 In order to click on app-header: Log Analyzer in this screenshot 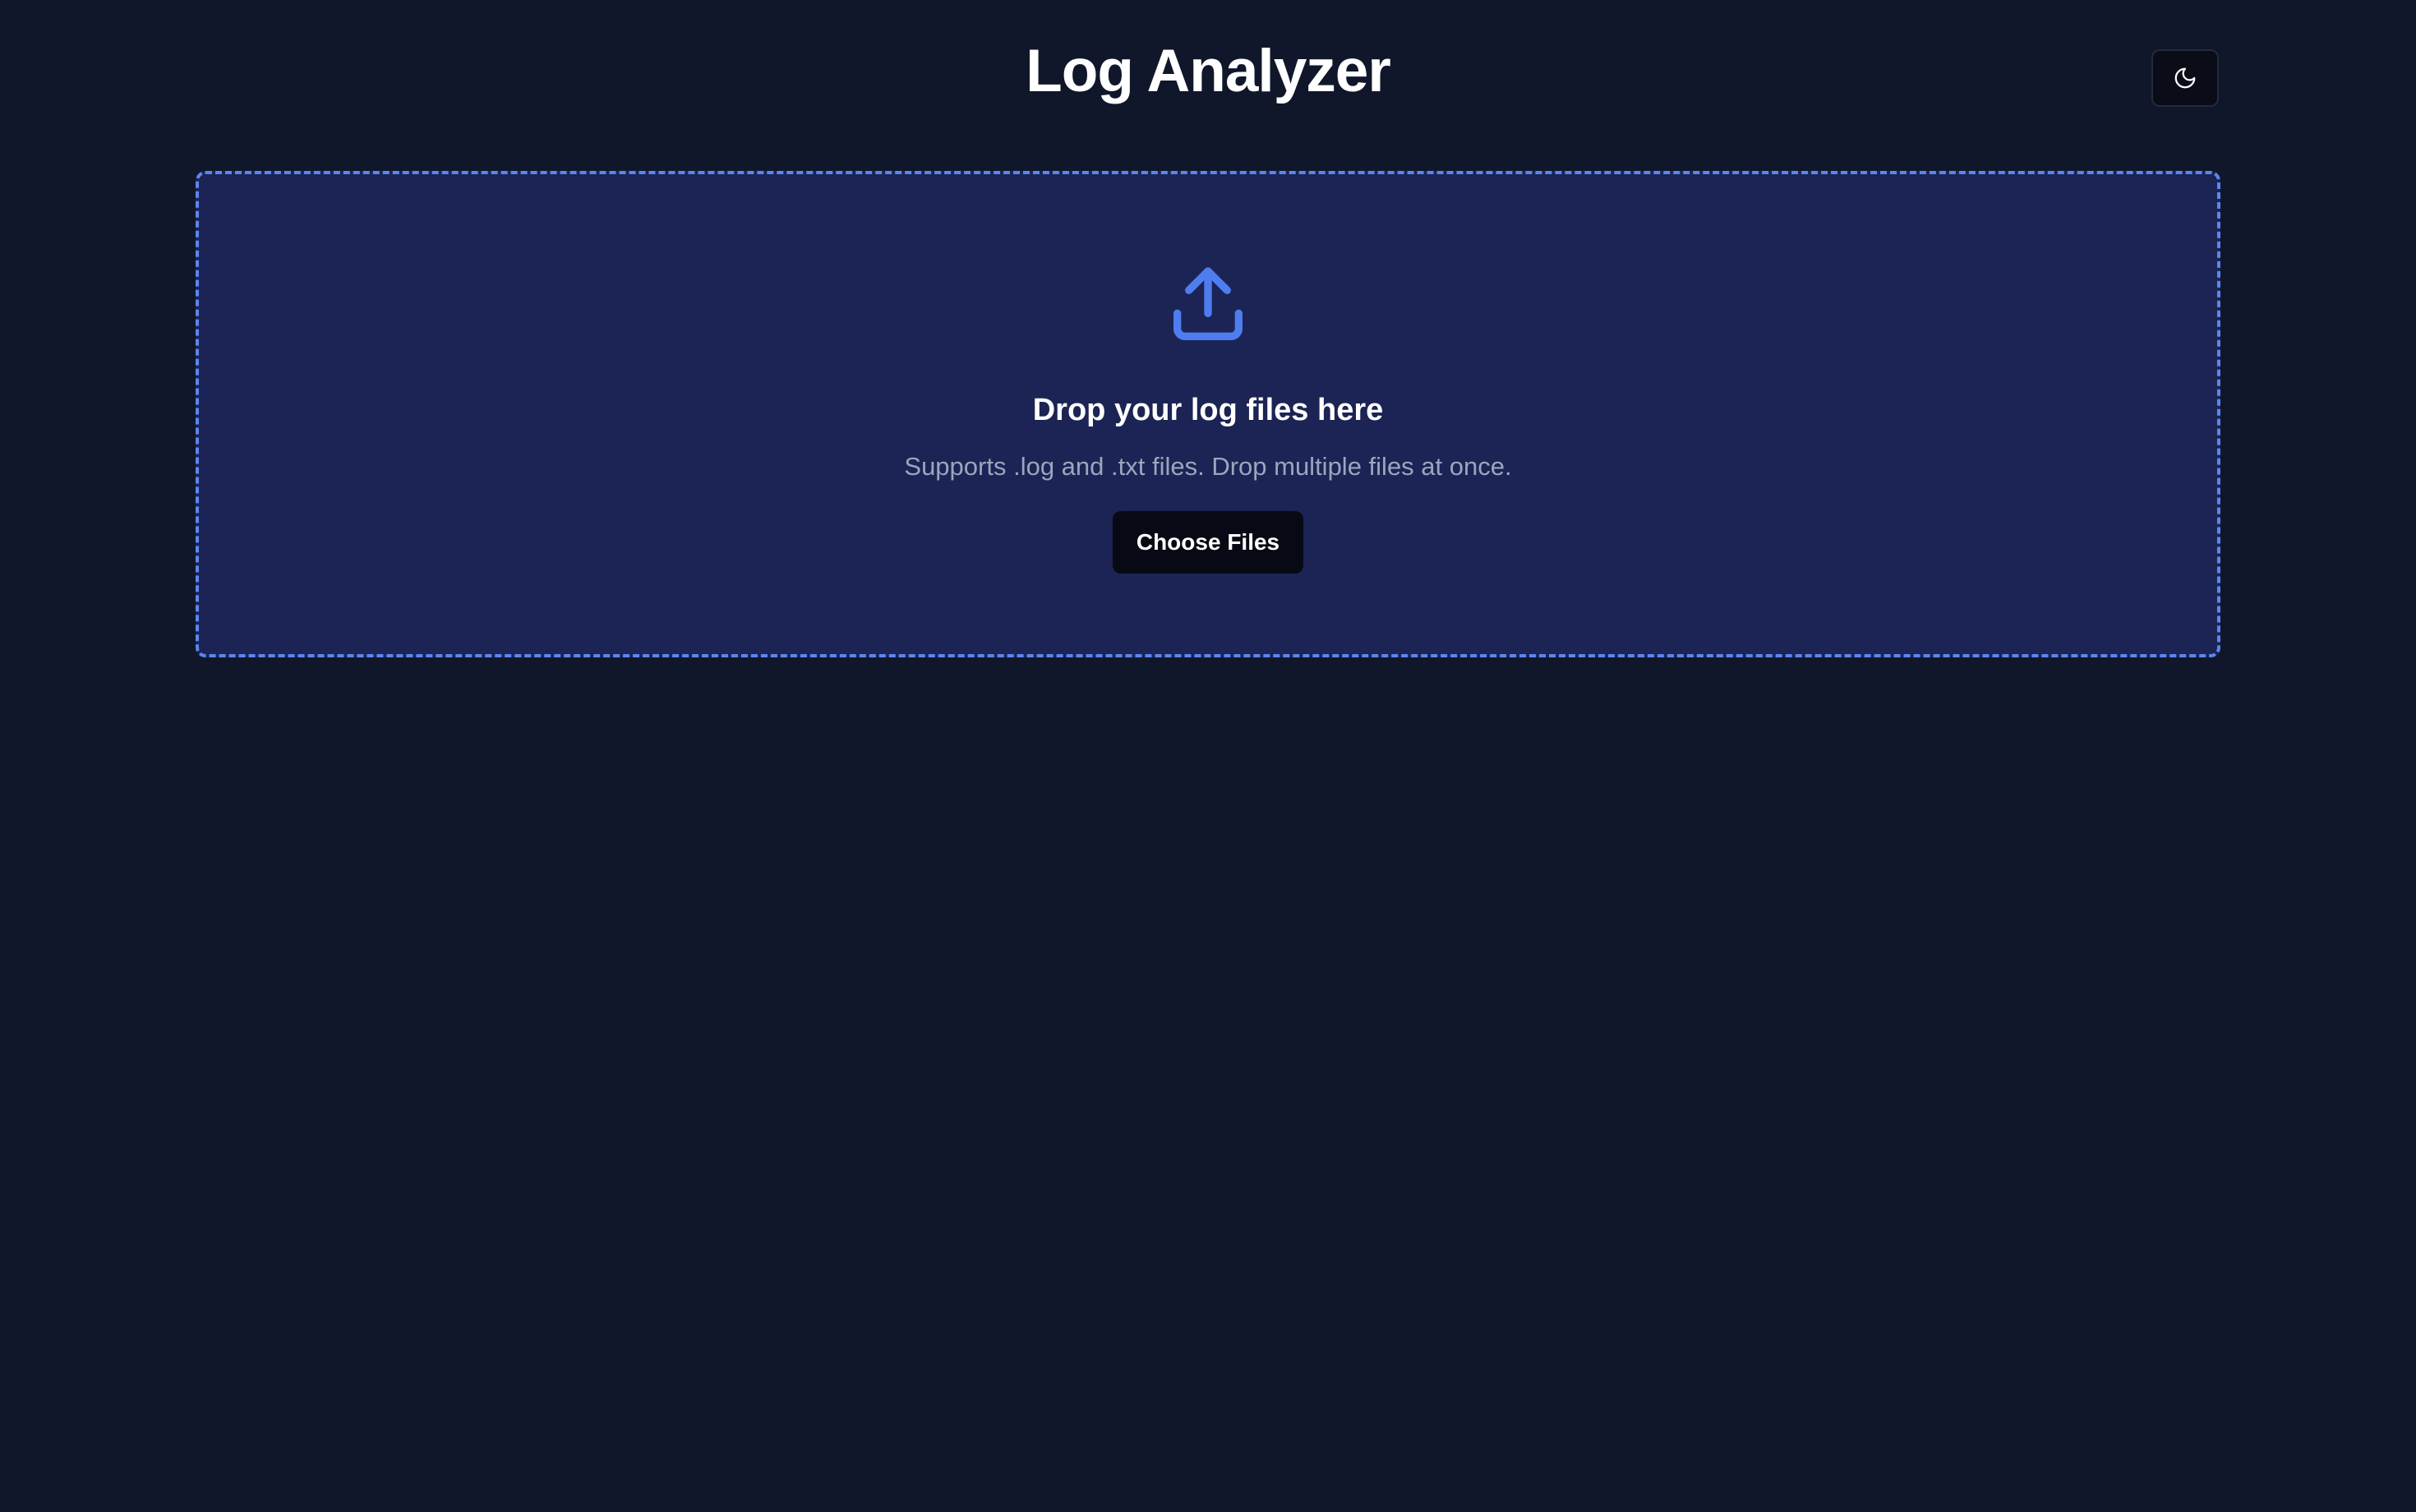, I will do `click(1208, 74)`.